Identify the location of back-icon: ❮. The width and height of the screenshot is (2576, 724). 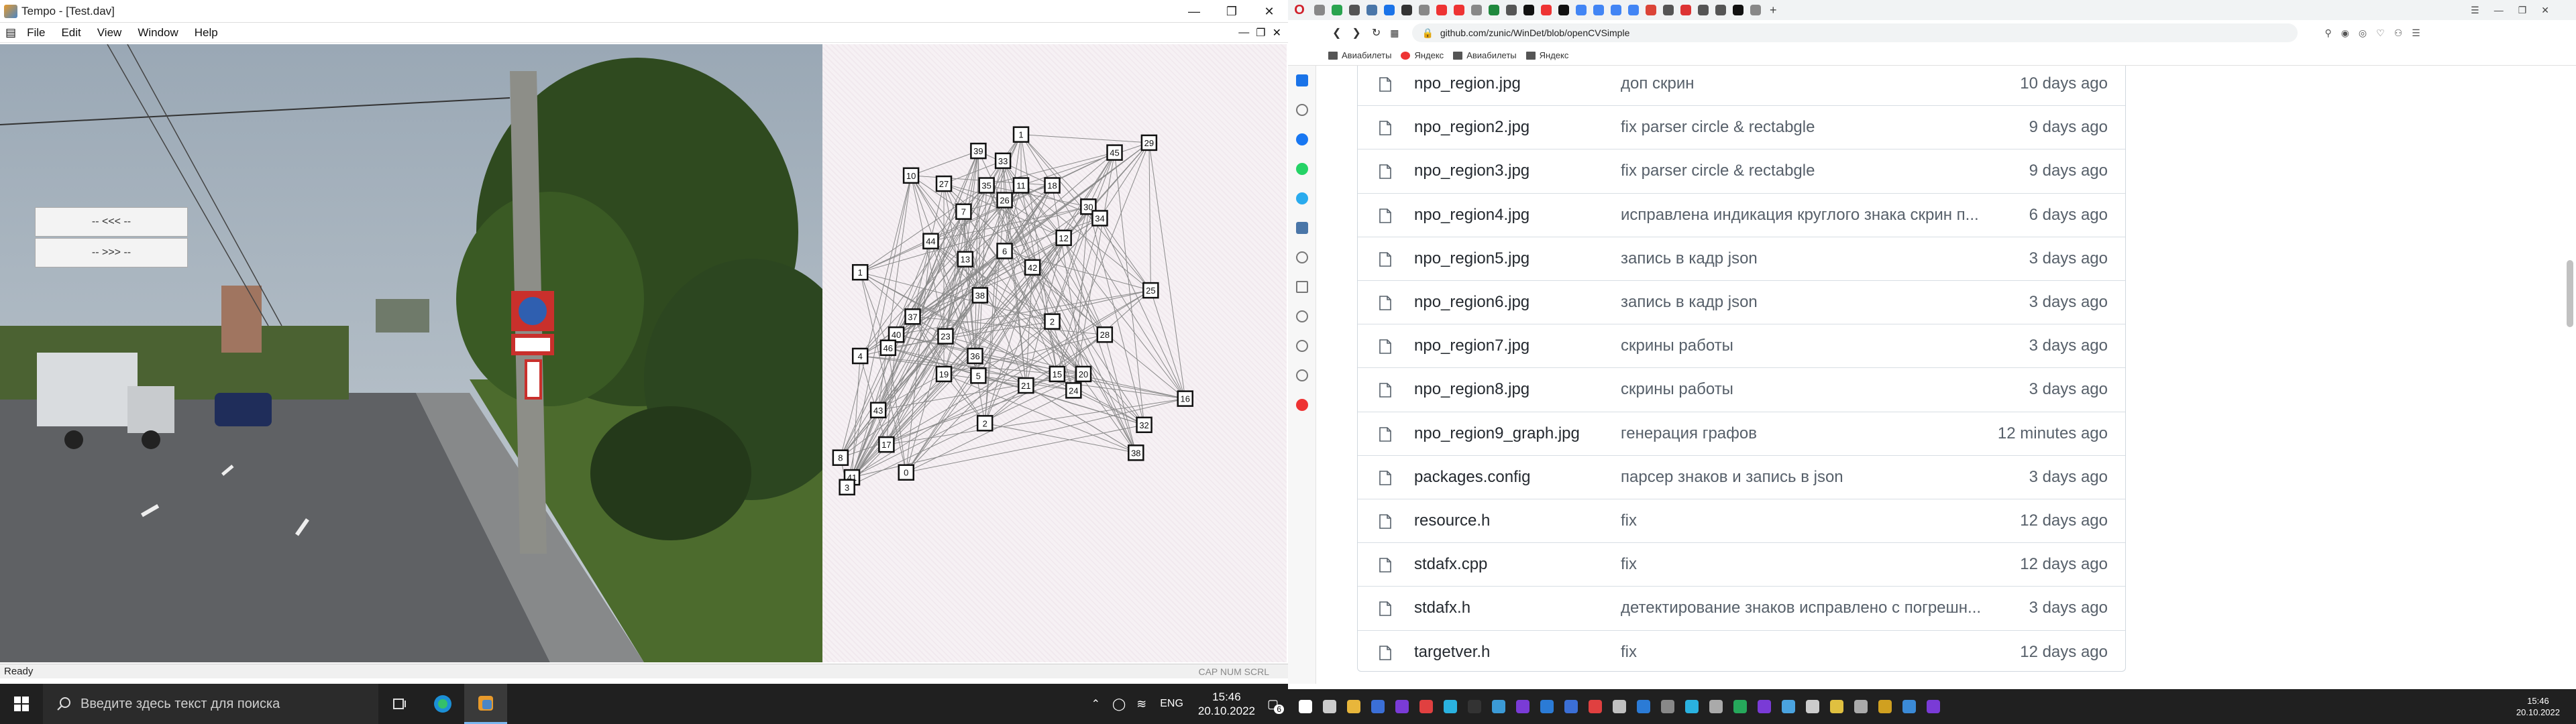
(1336, 33).